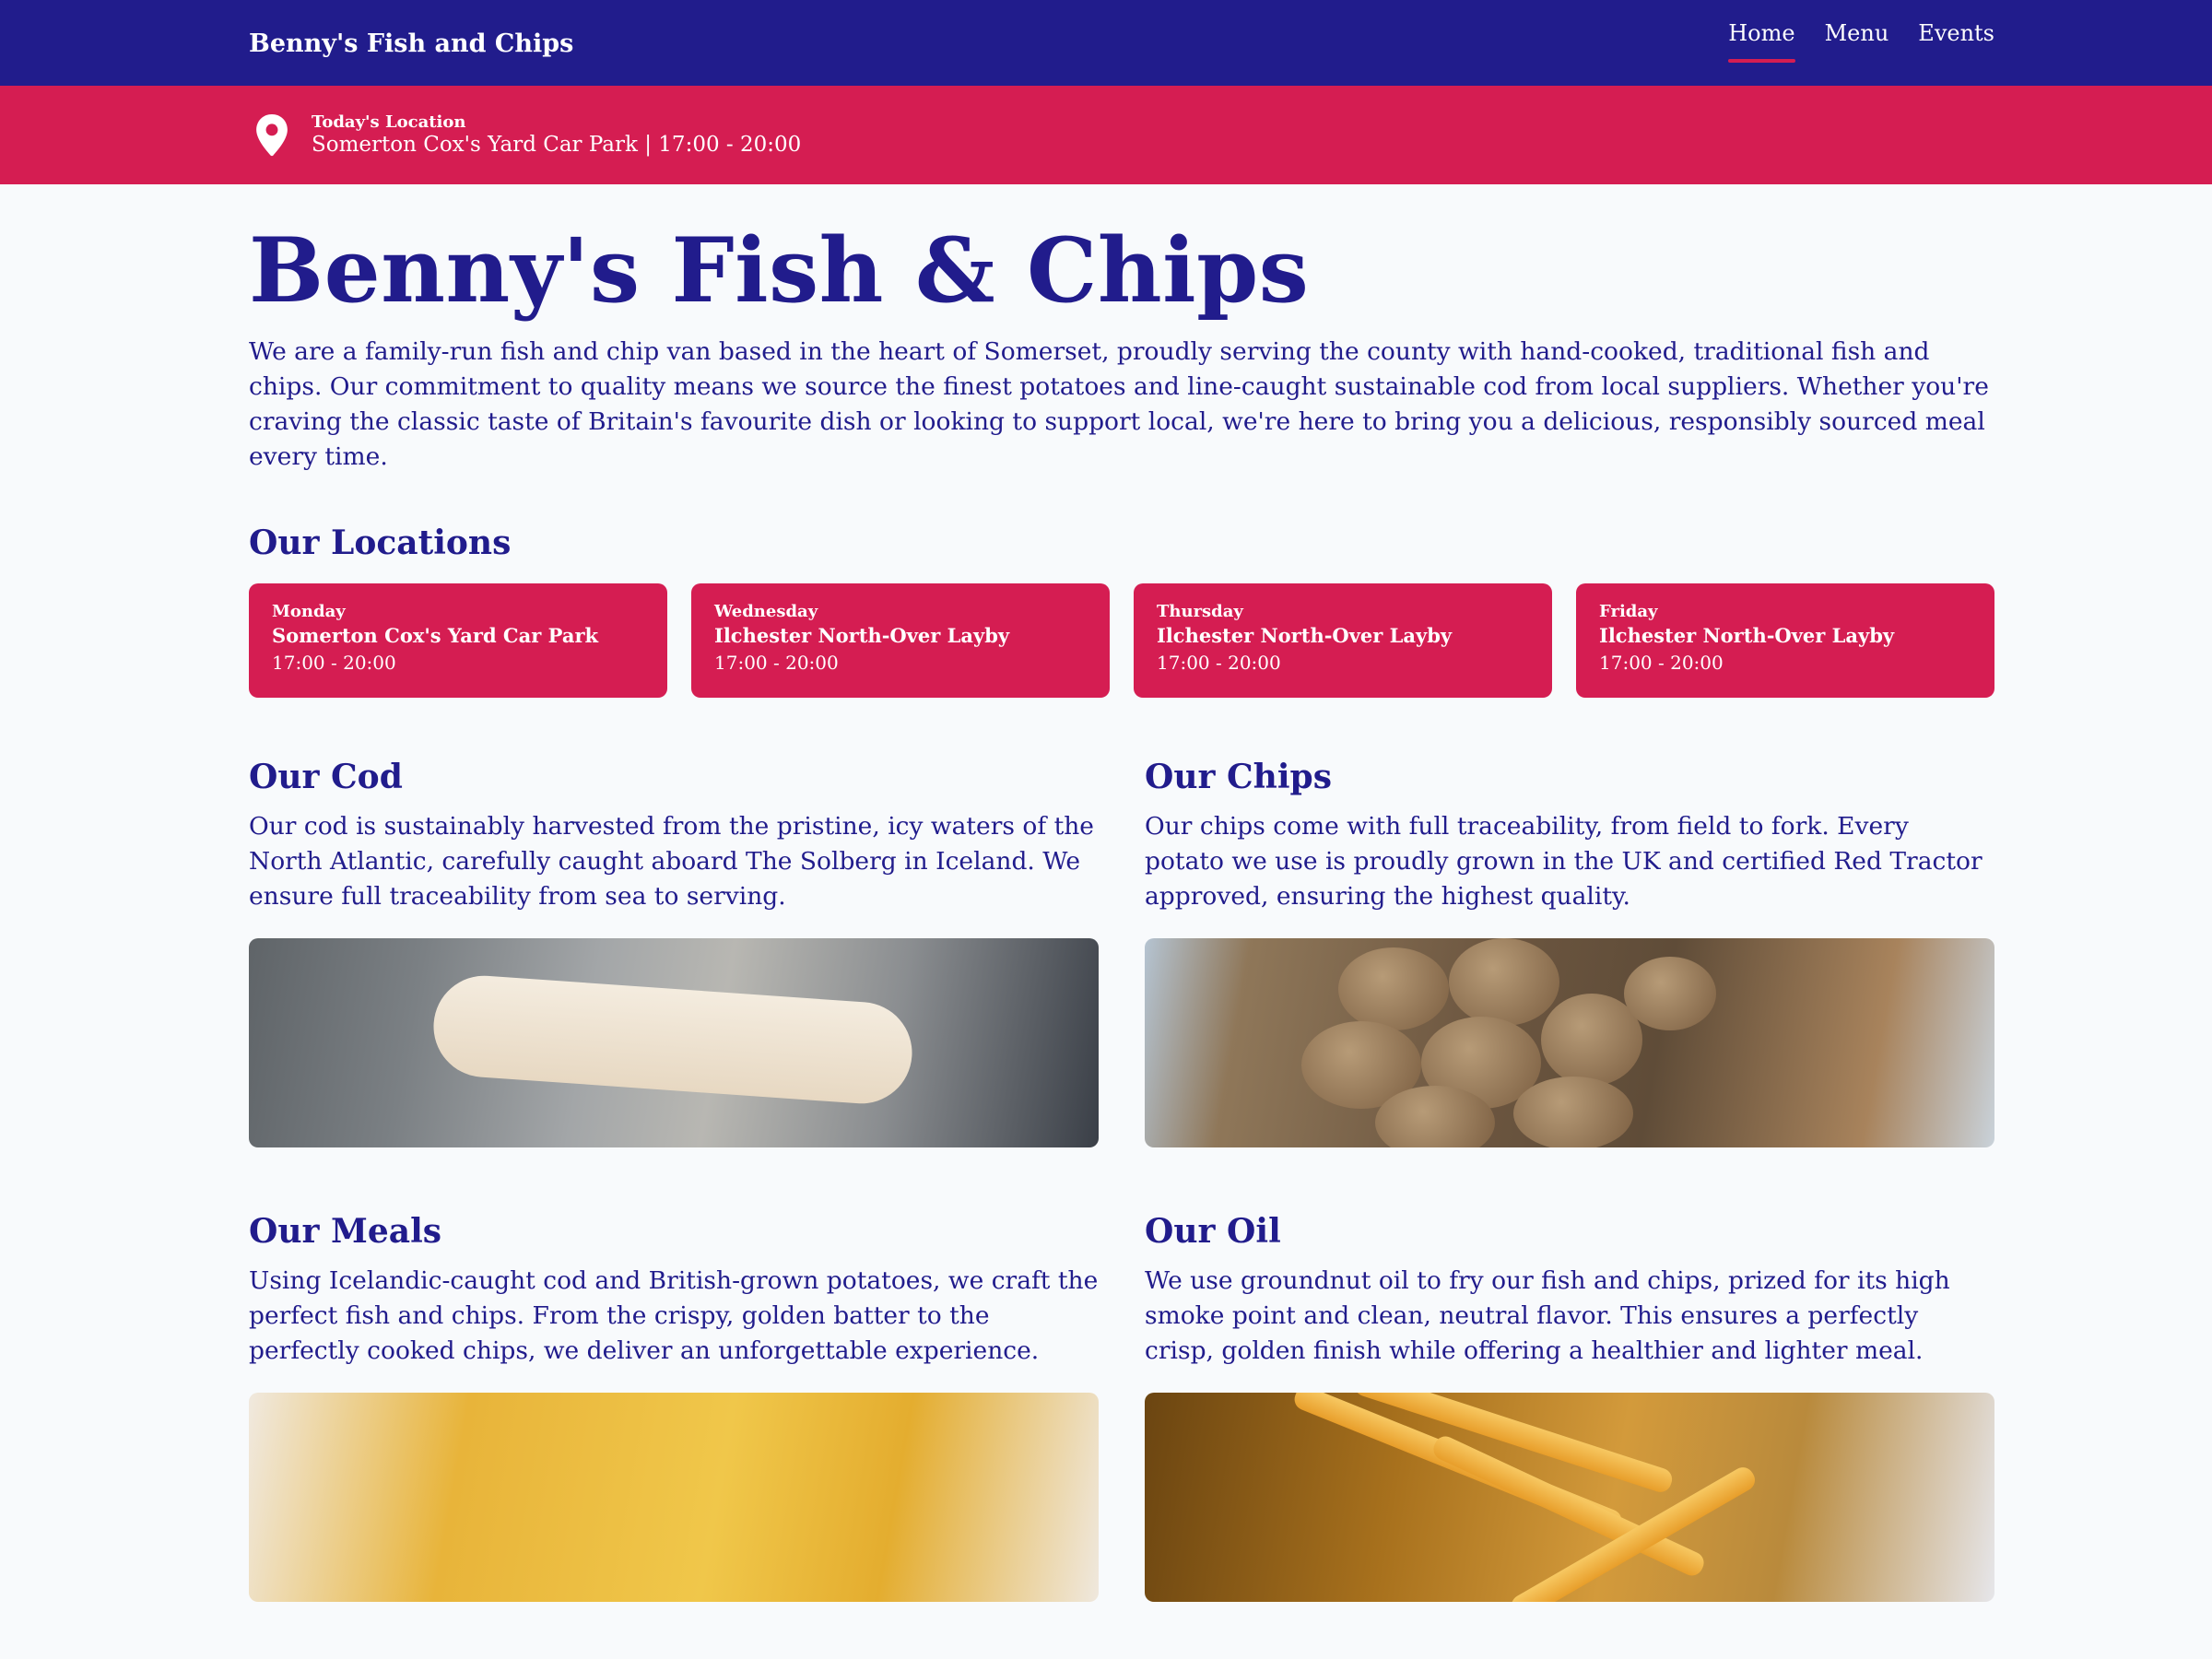 Image resolution: width=2212 pixels, height=1659 pixels. Describe the element at coordinates (1857, 42) in the screenshot. I see `nav-menu-link: Menu` at that location.